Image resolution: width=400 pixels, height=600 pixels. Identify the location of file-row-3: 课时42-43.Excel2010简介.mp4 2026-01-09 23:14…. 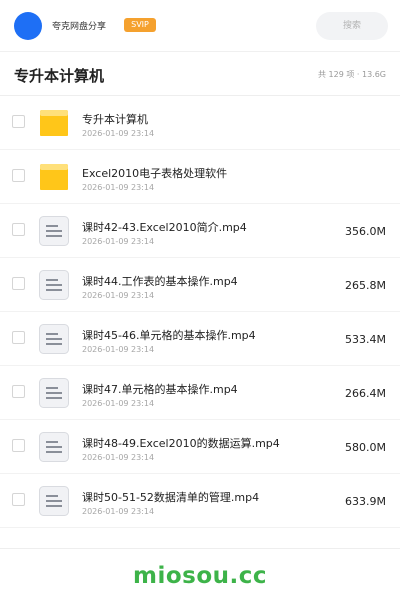
(200, 231).